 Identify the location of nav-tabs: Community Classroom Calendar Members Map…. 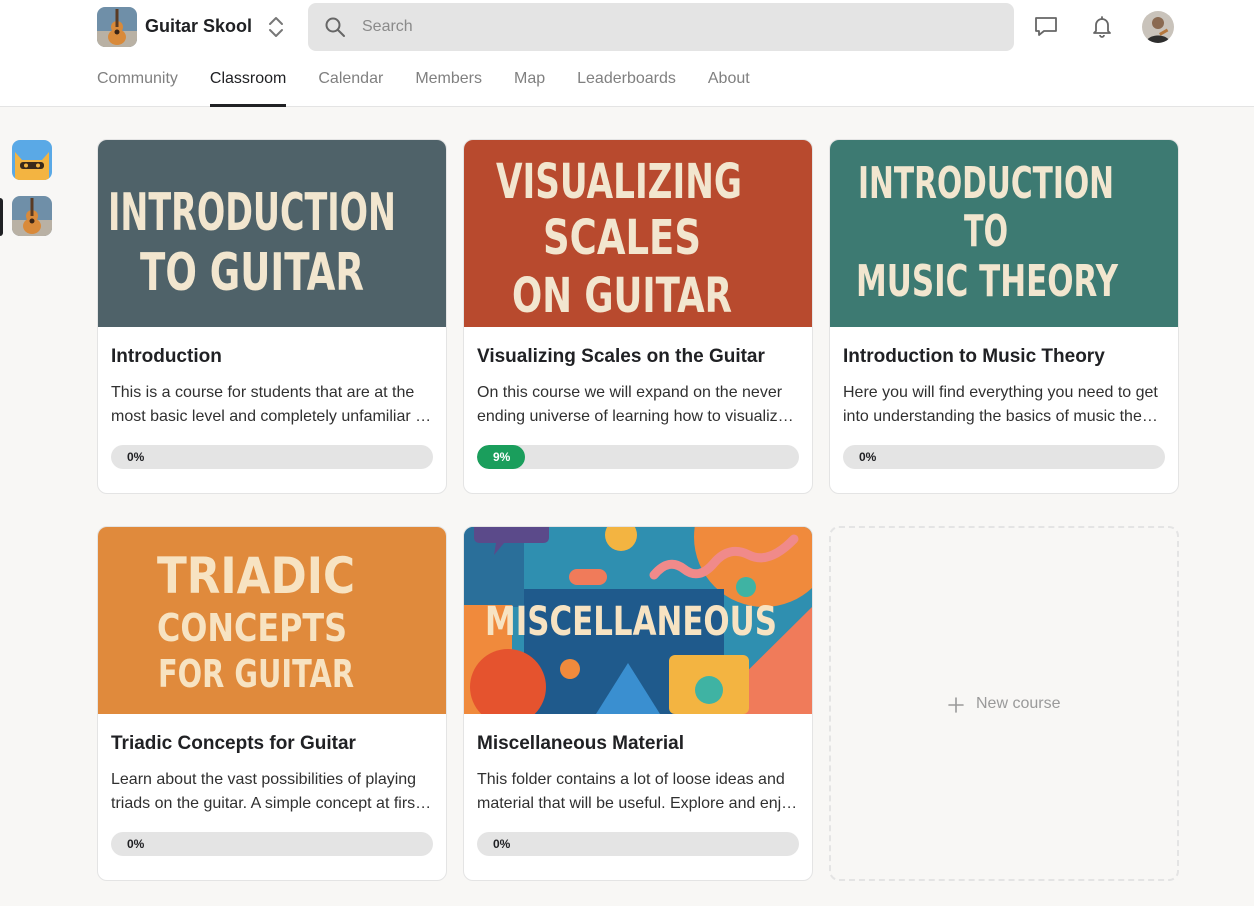
(439, 83).